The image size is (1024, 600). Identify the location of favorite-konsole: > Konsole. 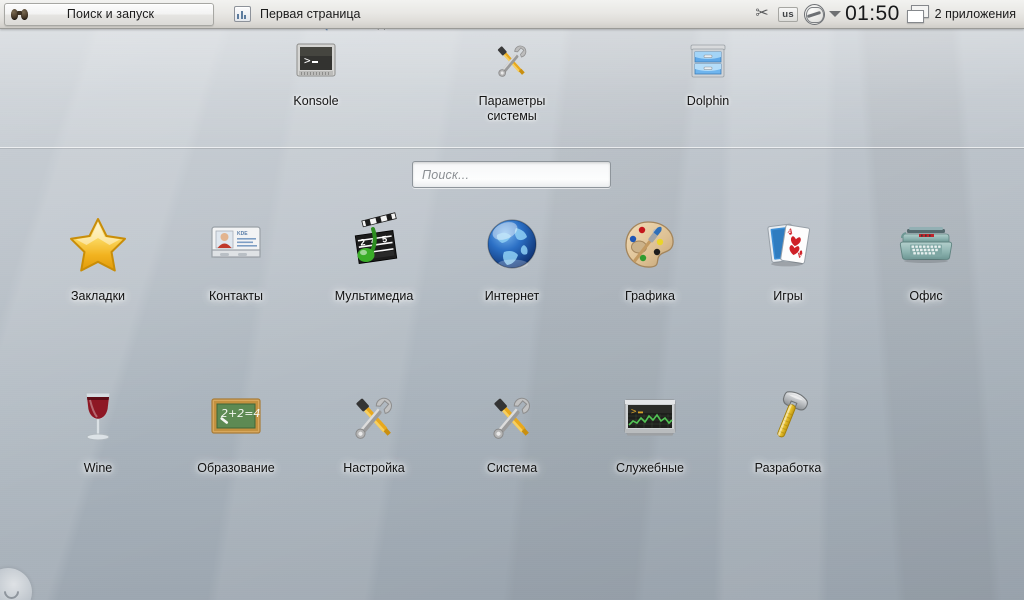
(316, 73).